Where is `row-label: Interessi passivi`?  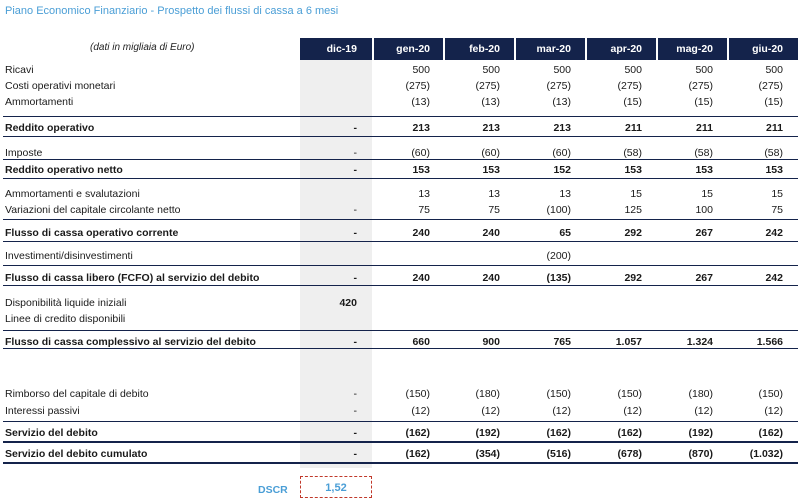
row-label: Interessi passivi is located at coordinates (42, 411).